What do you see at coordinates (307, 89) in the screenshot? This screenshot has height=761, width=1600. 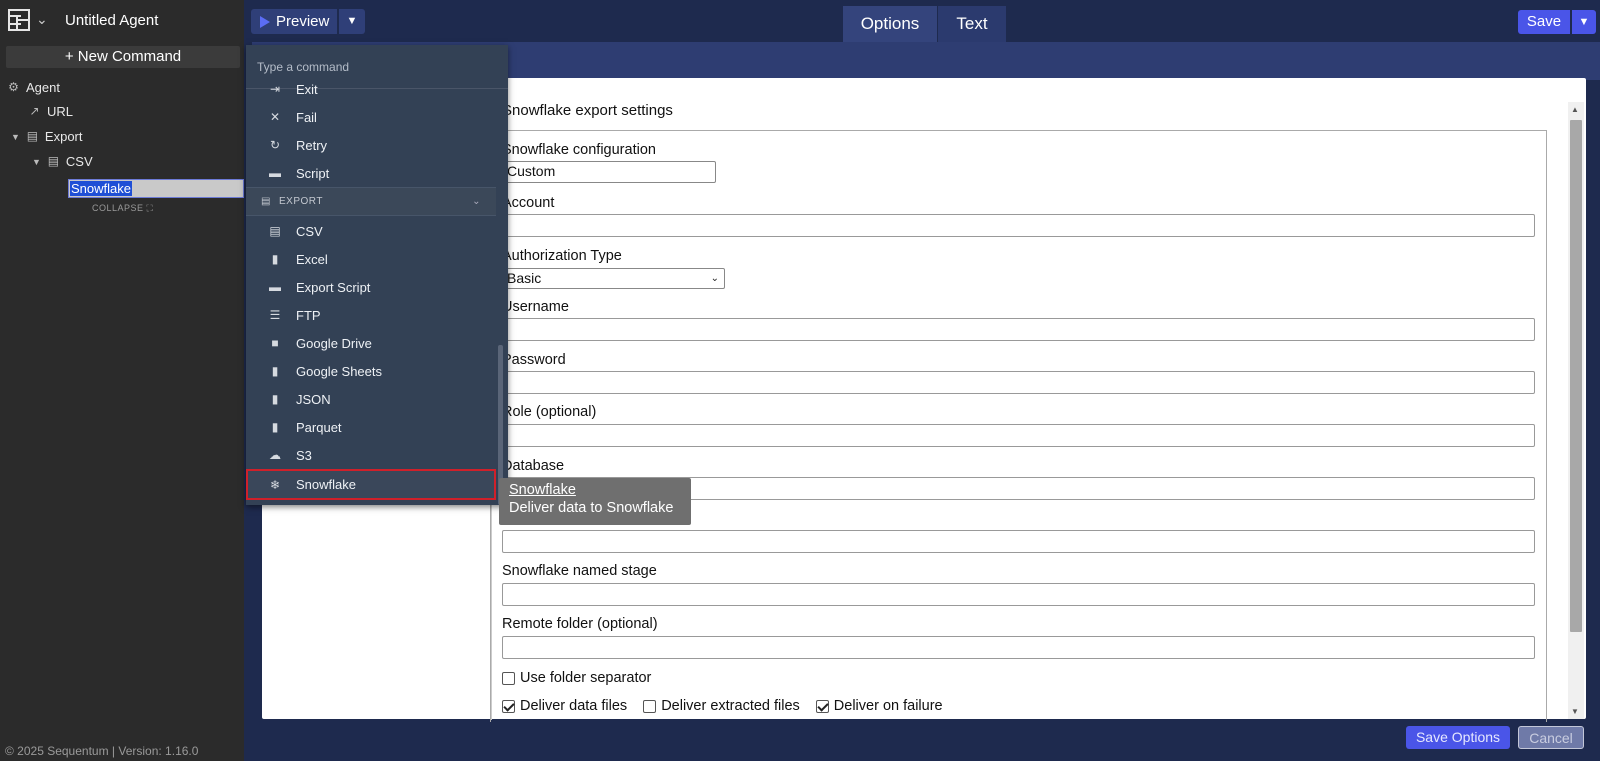 I see `command-item-label: Exit` at bounding box center [307, 89].